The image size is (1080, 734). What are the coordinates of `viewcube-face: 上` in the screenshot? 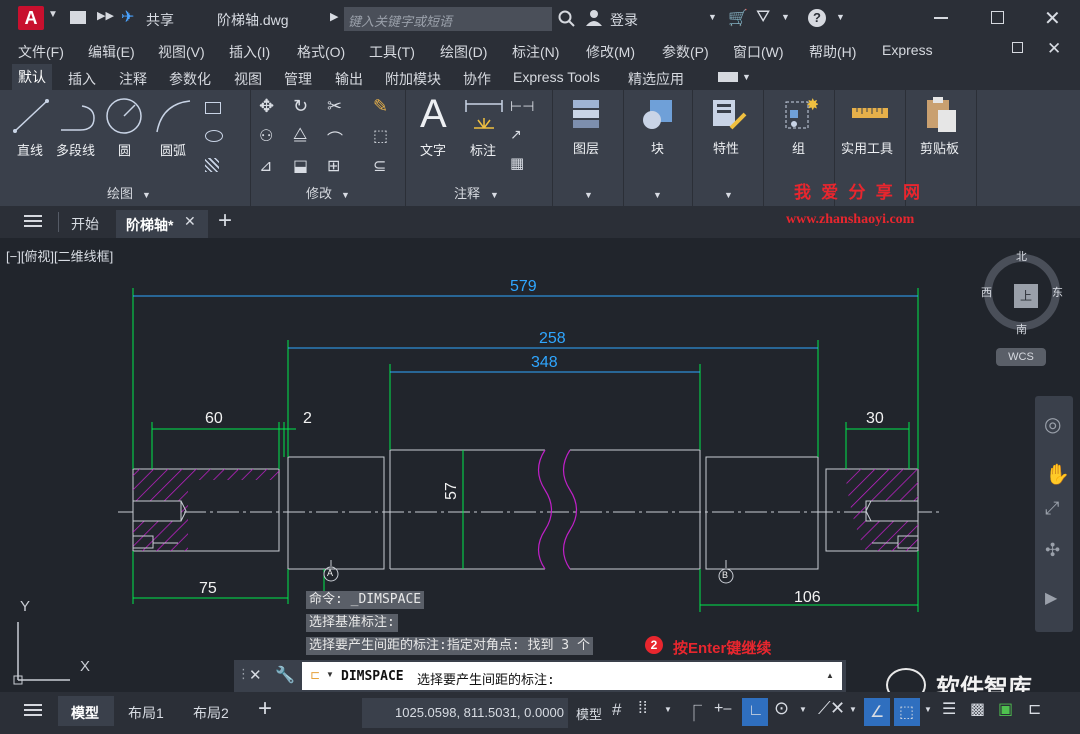 It's located at (1026, 296).